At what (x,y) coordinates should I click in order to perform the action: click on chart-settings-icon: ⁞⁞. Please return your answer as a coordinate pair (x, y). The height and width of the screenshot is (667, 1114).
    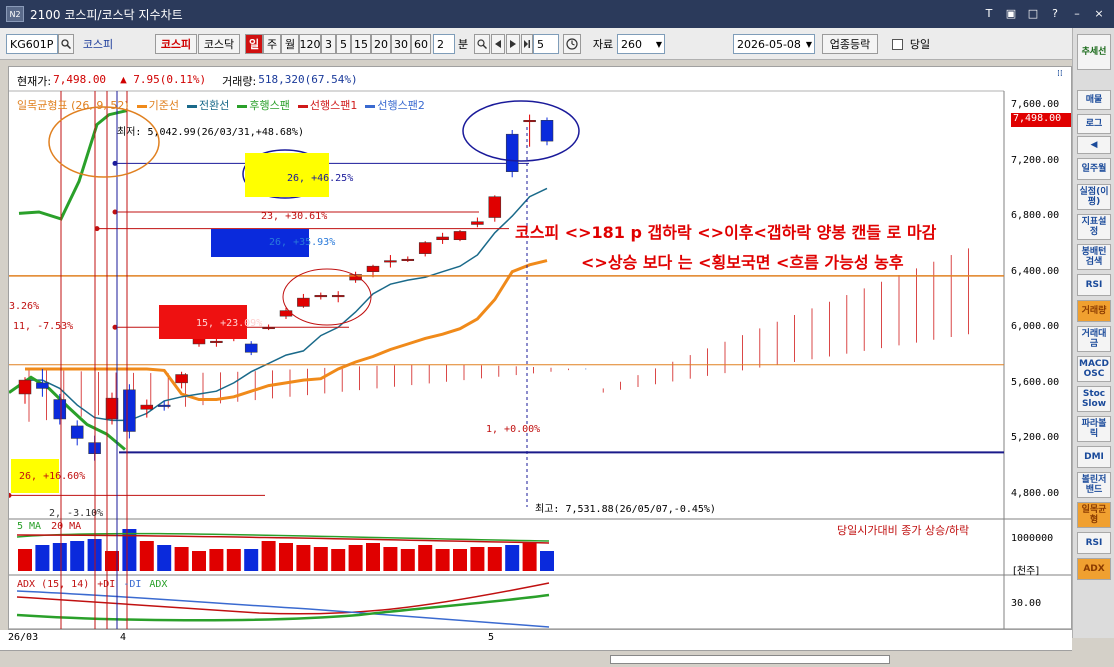
    Looking at the image, I should click on (1062, 74).